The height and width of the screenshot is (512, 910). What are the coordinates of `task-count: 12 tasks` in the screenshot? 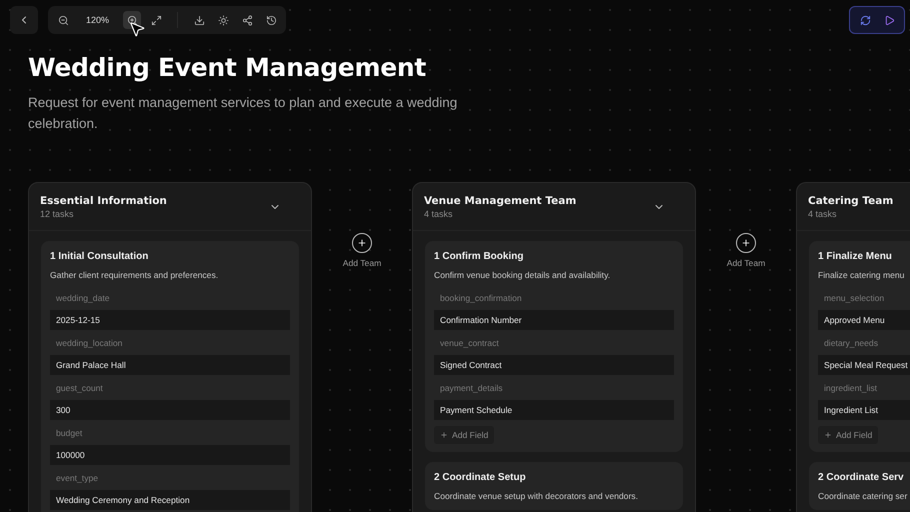 It's located at (57, 213).